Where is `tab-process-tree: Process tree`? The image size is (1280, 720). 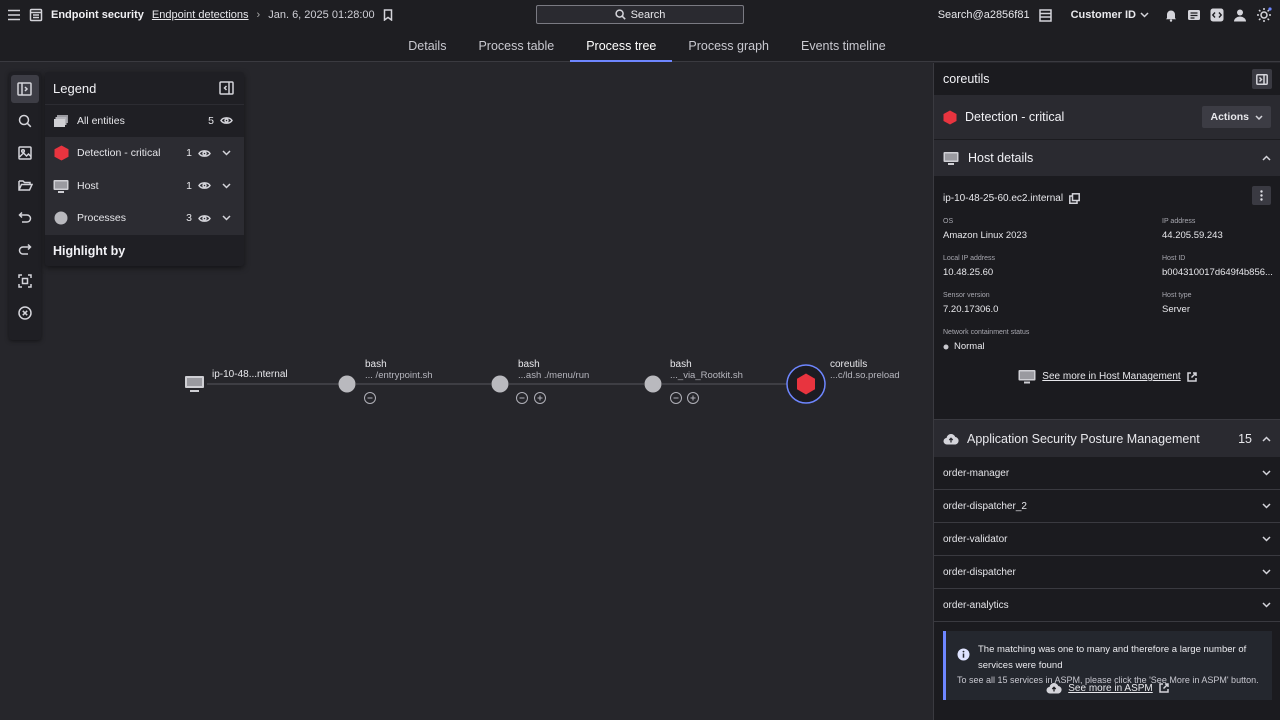
tab-process-tree: Process tree is located at coordinates (621, 46).